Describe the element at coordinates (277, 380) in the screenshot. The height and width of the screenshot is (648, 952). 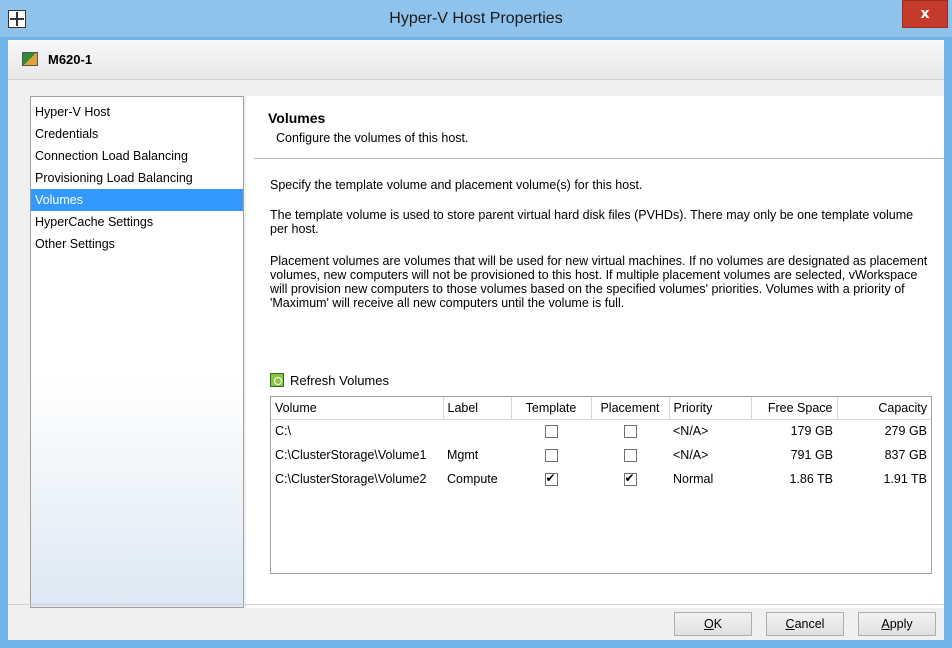
I see `refresh-icon` at that location.